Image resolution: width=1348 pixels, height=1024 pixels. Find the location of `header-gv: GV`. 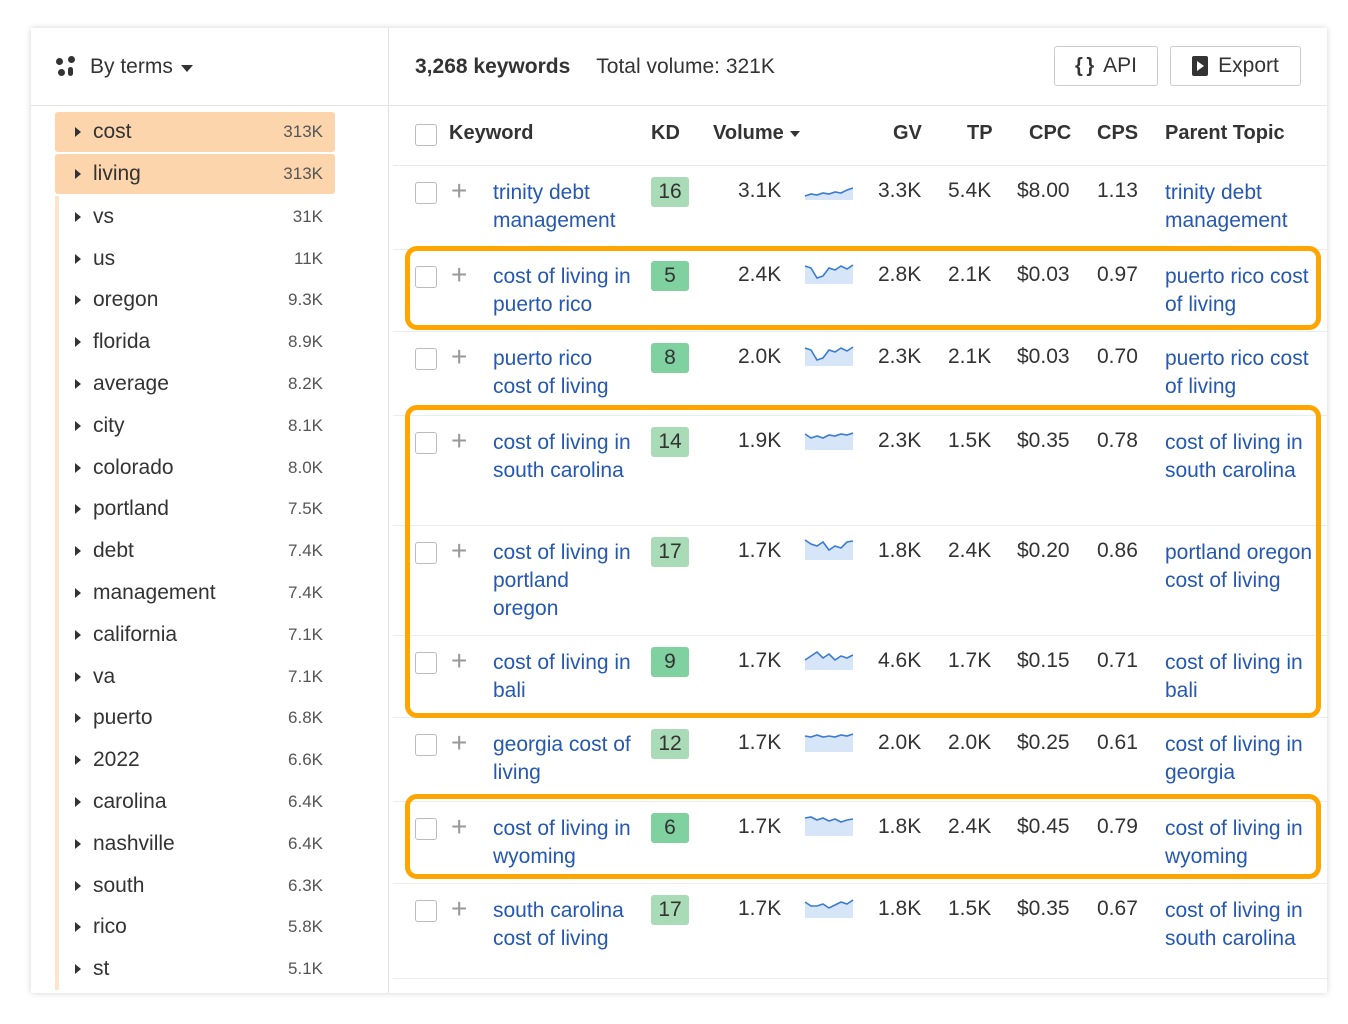

header-gv: GV is located at coordinates (907, 133).